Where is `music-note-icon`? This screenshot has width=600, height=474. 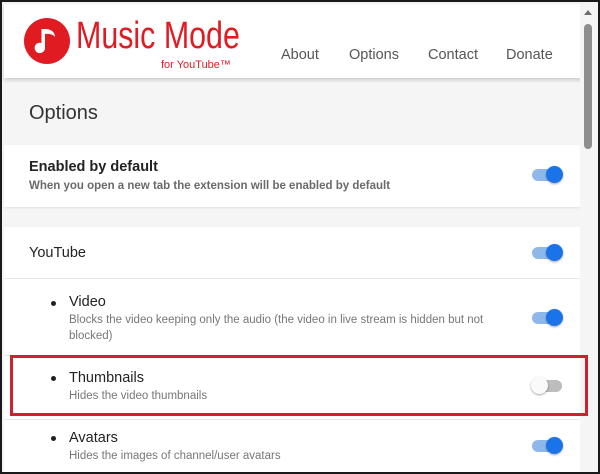 music-note-icon is located at coordinates (47, 41).